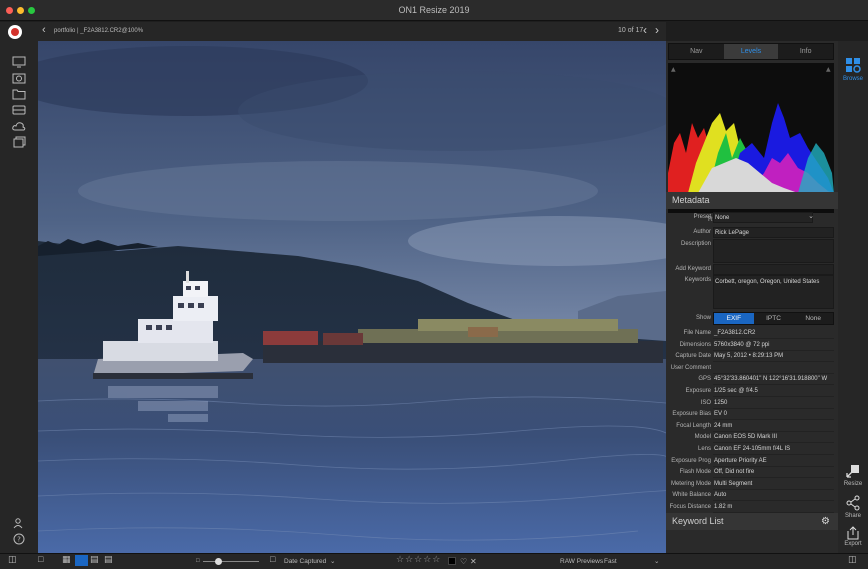  Describe the element at coordinates (218, 561) in the screenshot. I see `slider-handle` at that location.